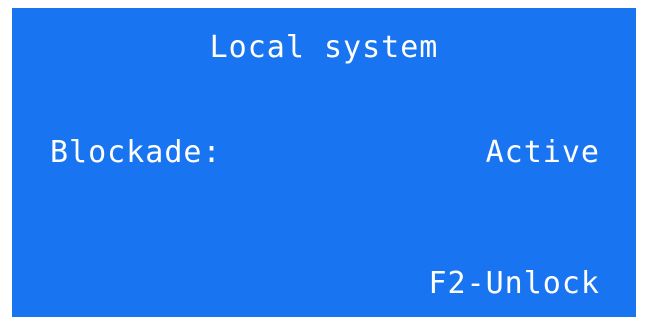 The image size is (646, 317). What do you see at coordinates (136, 152) in the screenshot?
I see `blockade-label: Blockade:` at bounding box center [136, 152].